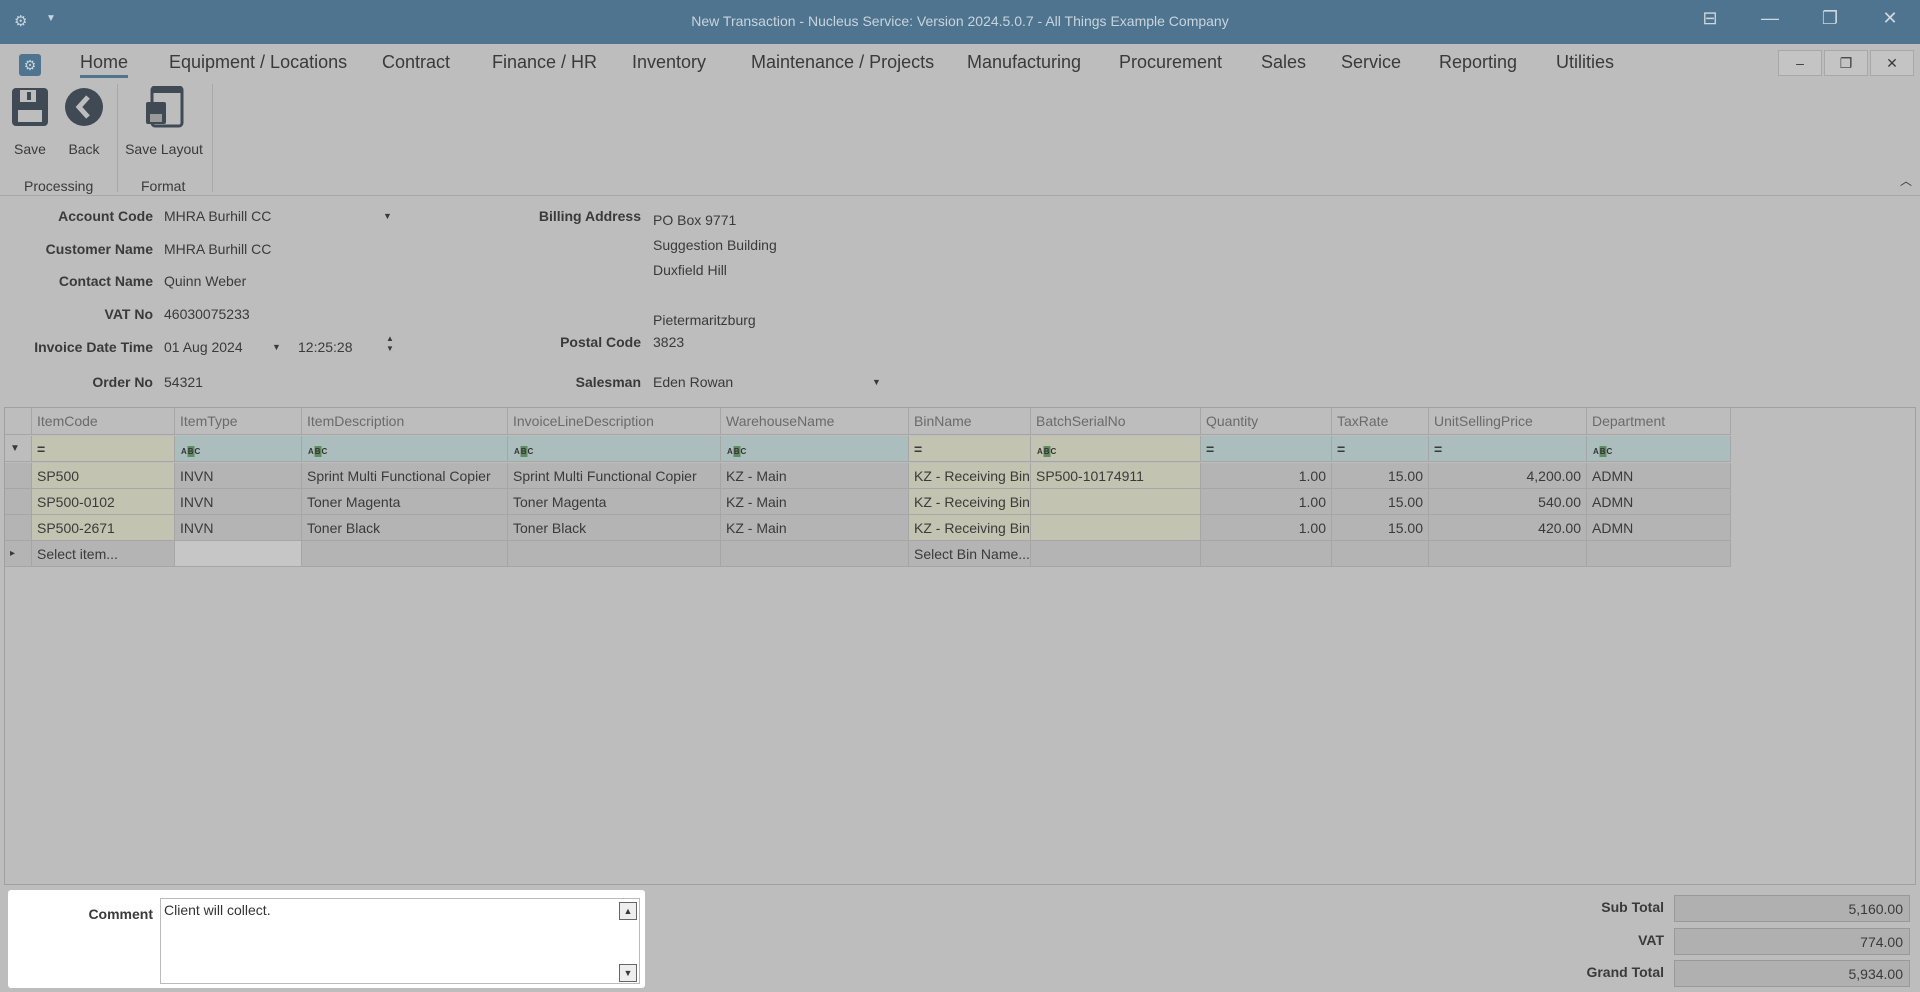 Image resolution: width=1920 pixels, height=992 pixels. I want to click on column-header: Department, so click(1659, 421).